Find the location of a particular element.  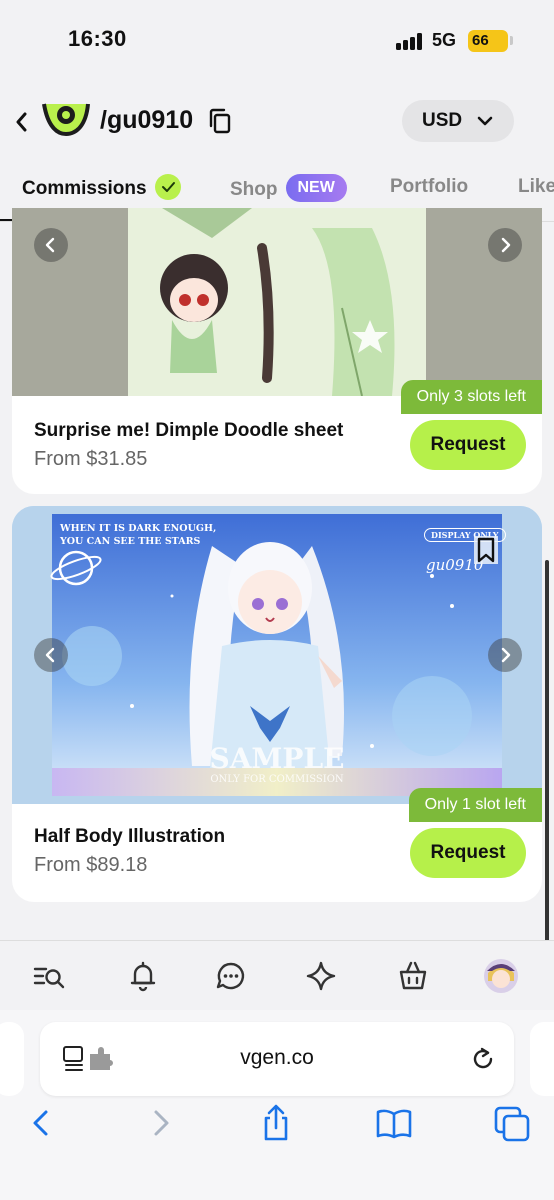

chat-icon is located at coordinates (231, 976).